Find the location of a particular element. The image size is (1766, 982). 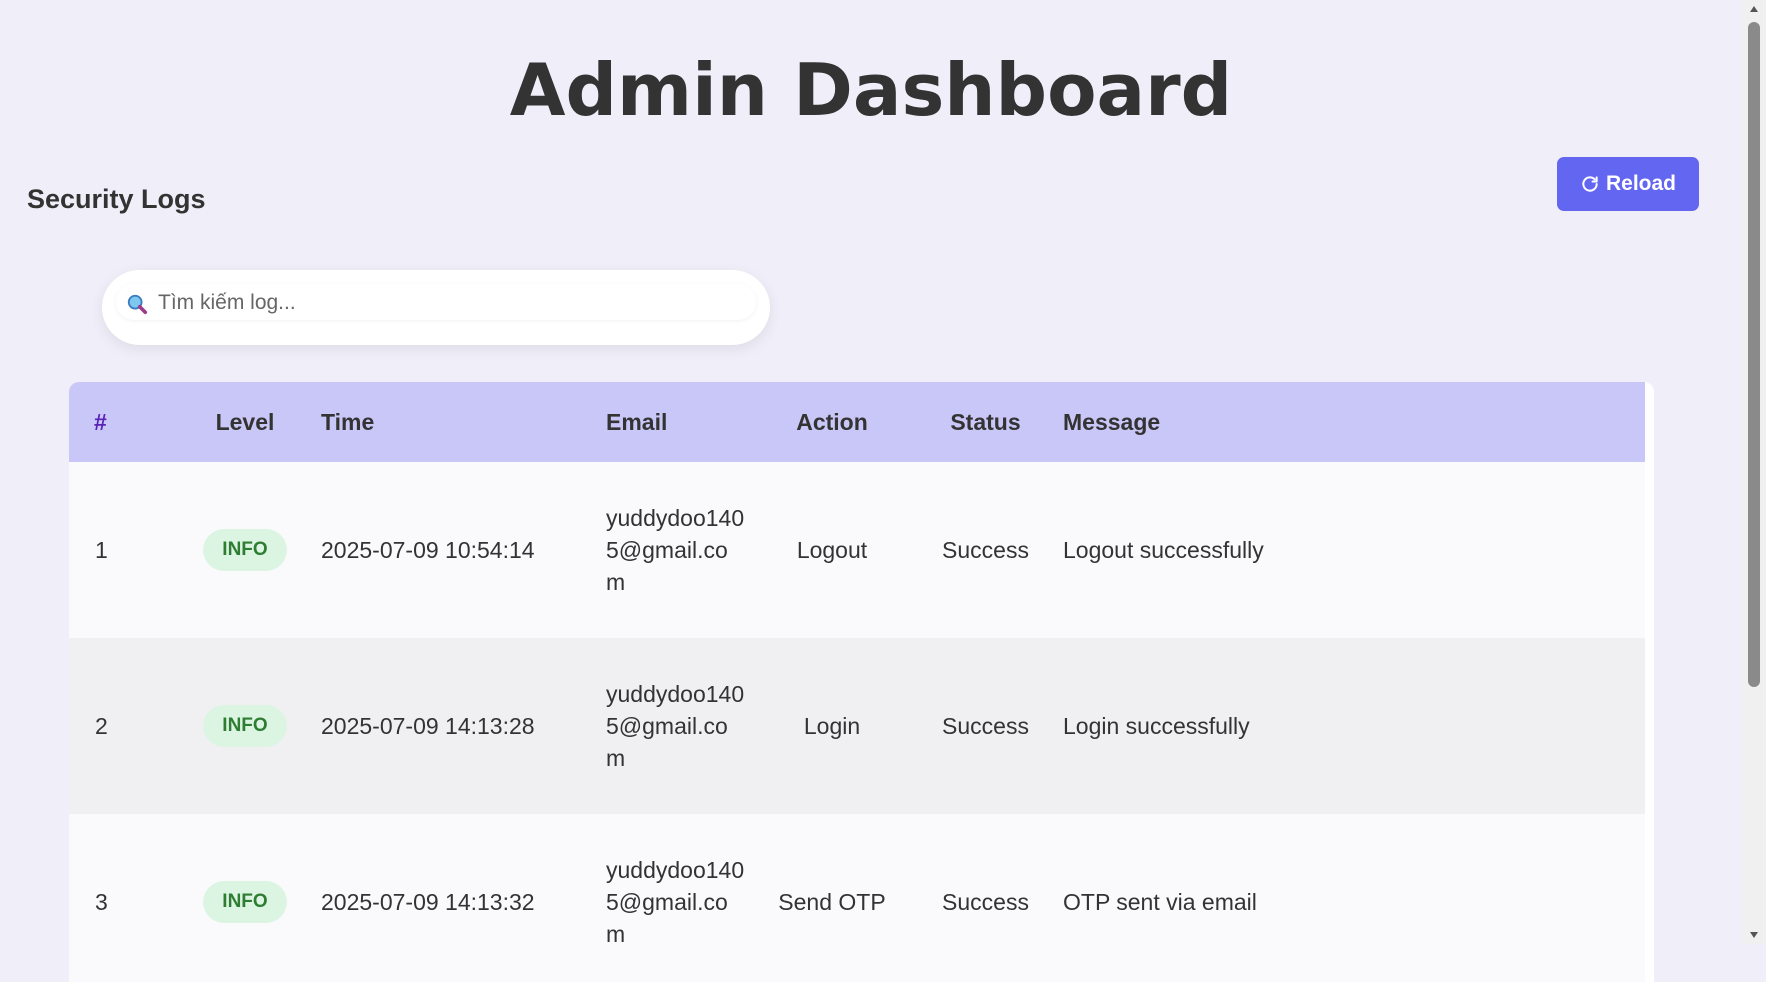

cell-message: Logout successfully is located at coordinates (1163, 549).